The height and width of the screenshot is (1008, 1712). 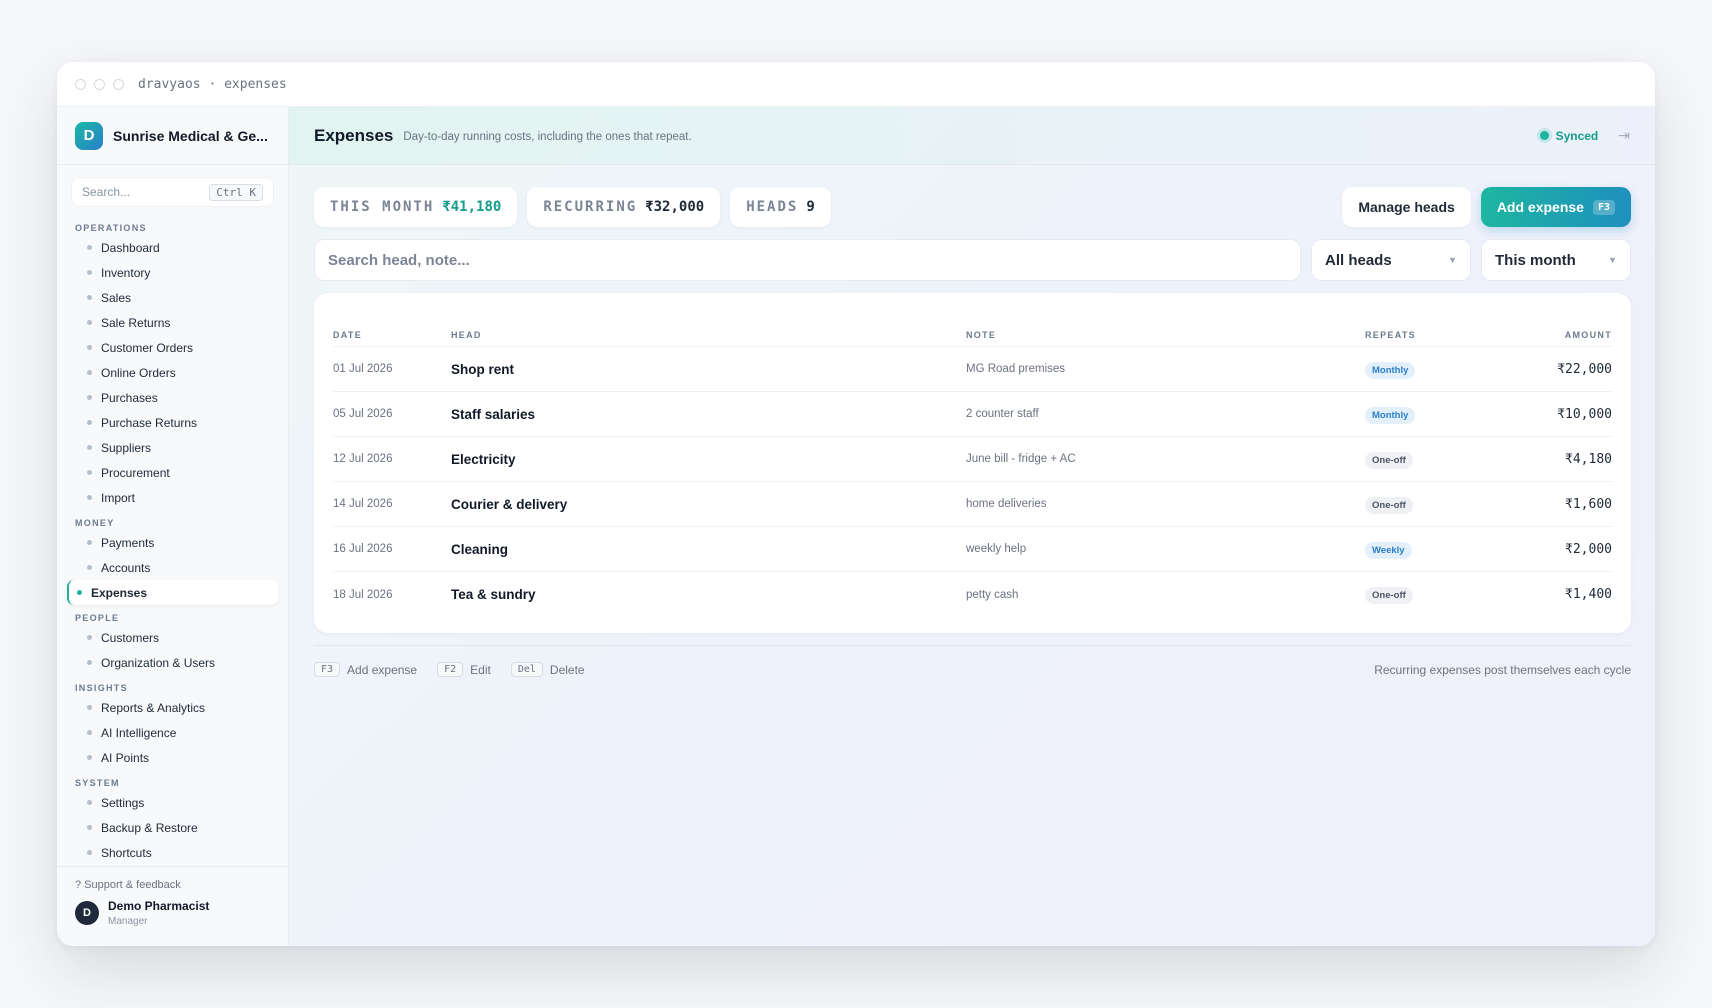 I want to click on shortcut-hint-delete: Del Delete, so click(x=547, y=669).